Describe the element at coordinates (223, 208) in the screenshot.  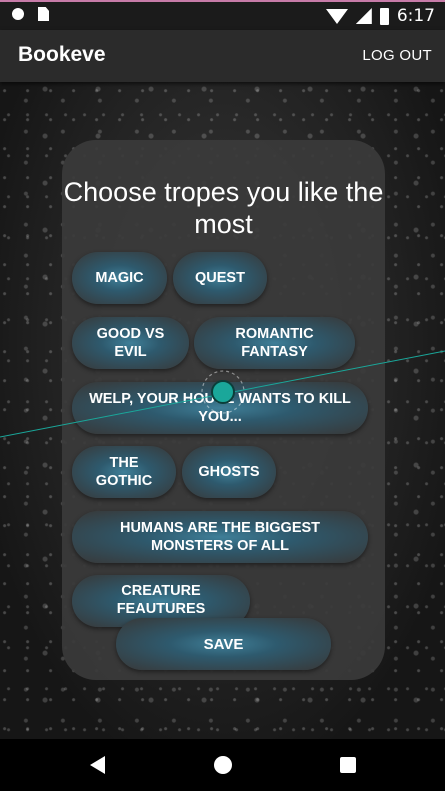
I see `card-title: Choose tropes you like the most` at that location.